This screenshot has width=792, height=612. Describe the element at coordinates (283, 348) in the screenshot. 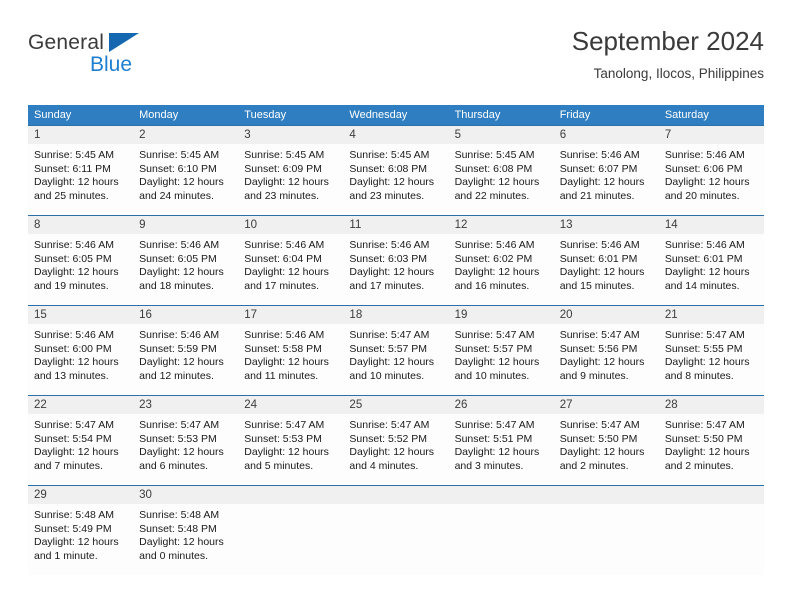

I see `sunset-text: Sunset: 5:58 PM` at that location.